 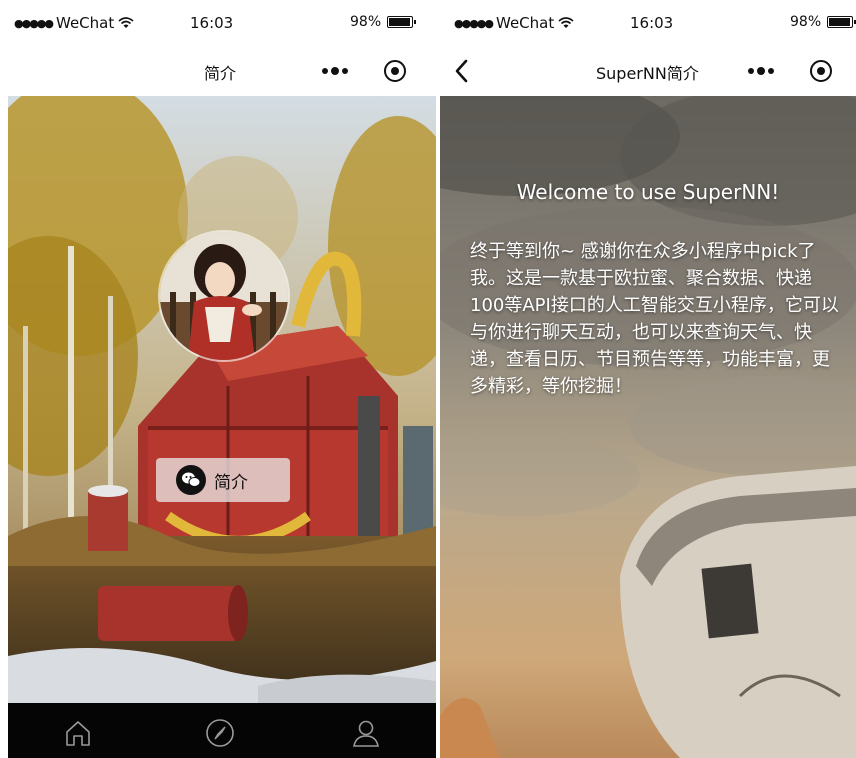 I want to click on nav-bar: 简介, so click(x=218, y=71).